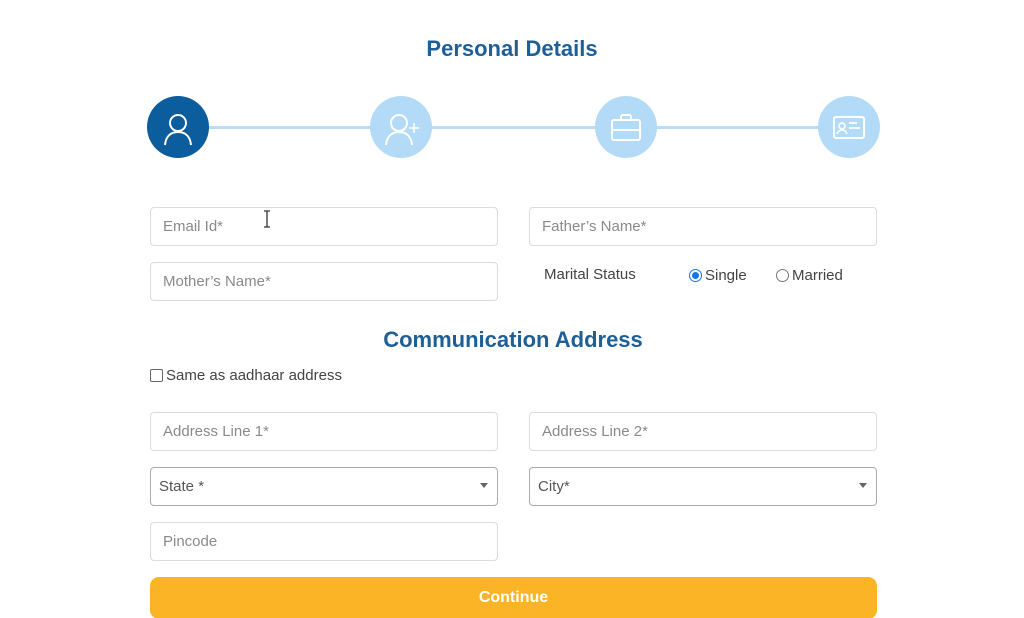 The height and width of the screenshot is (618, 1024). Describe the element at coordinates (267, 219) in the screenshot. I see `text-cursor-icon` at that location.